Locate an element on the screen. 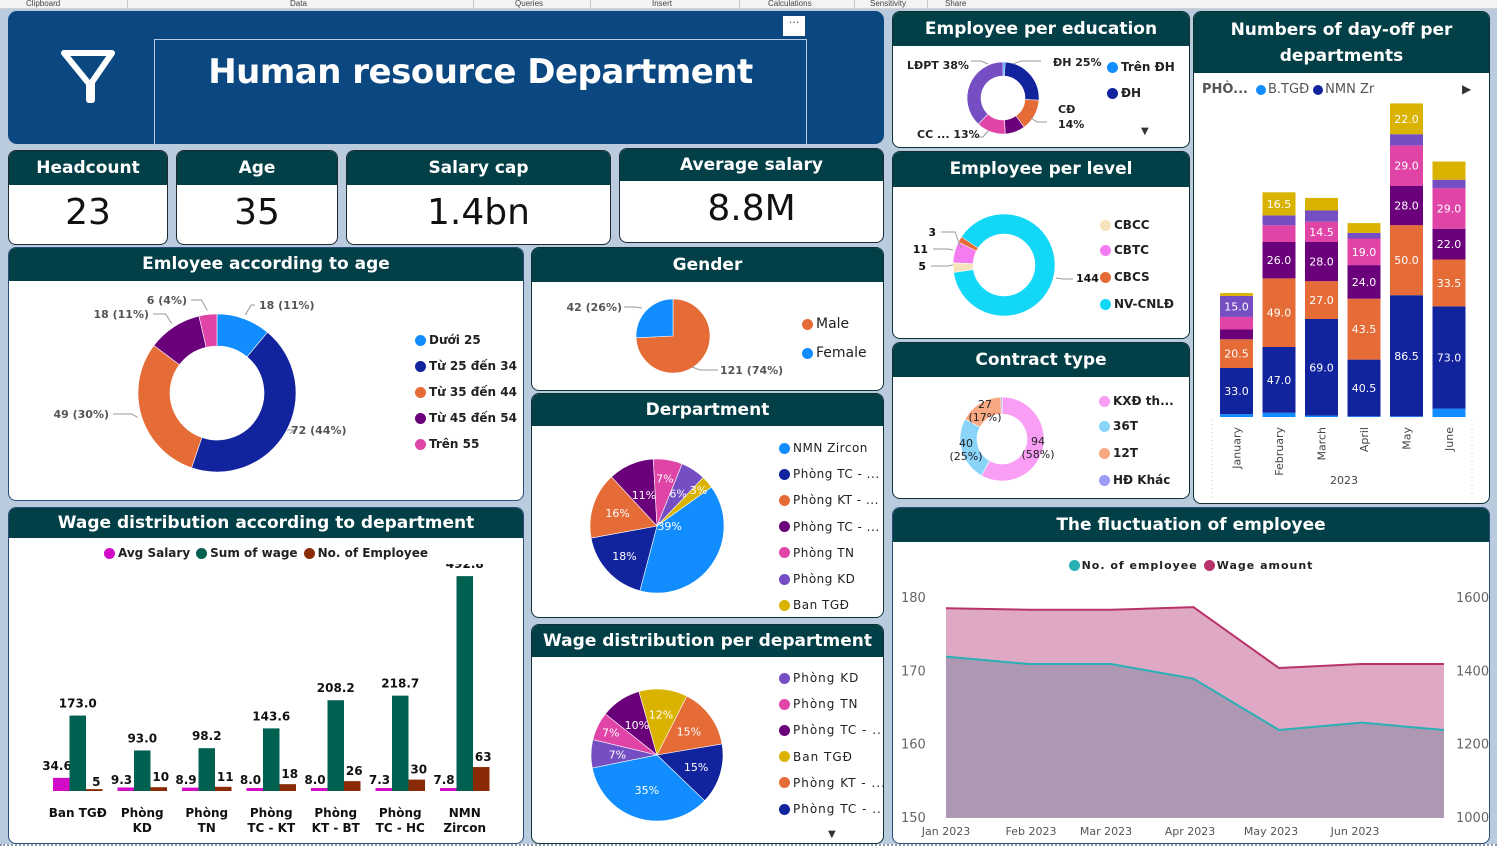 This screenshot has width=1497, height=852. legend-item: Wage amount is located at coordinates (1258, 565).